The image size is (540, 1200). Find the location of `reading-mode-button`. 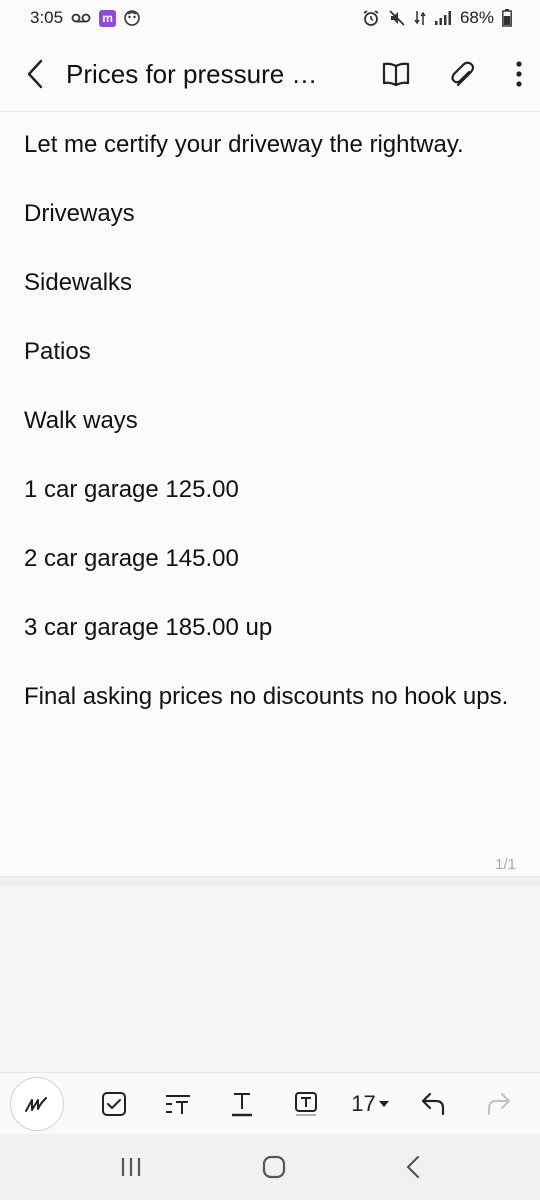

reading-mode-button is located at coordinates (396, 74).